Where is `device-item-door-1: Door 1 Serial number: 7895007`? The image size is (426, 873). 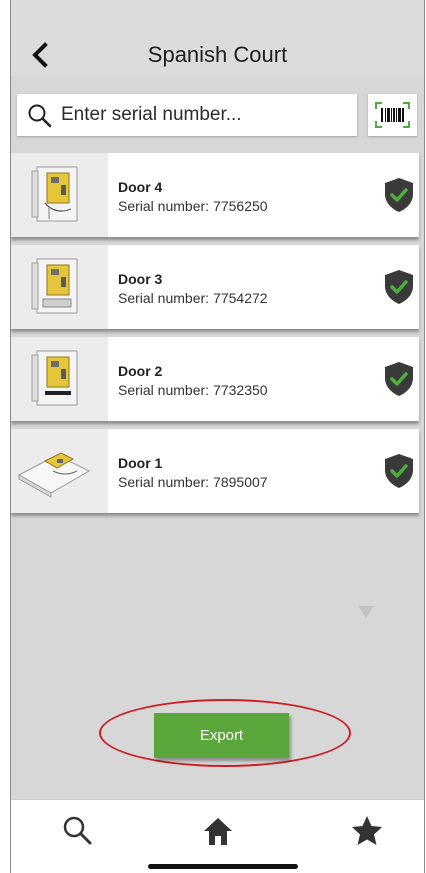 device-item-door-1: Door 1 Serial number: 7895007 is located at coordinates (215, 471).